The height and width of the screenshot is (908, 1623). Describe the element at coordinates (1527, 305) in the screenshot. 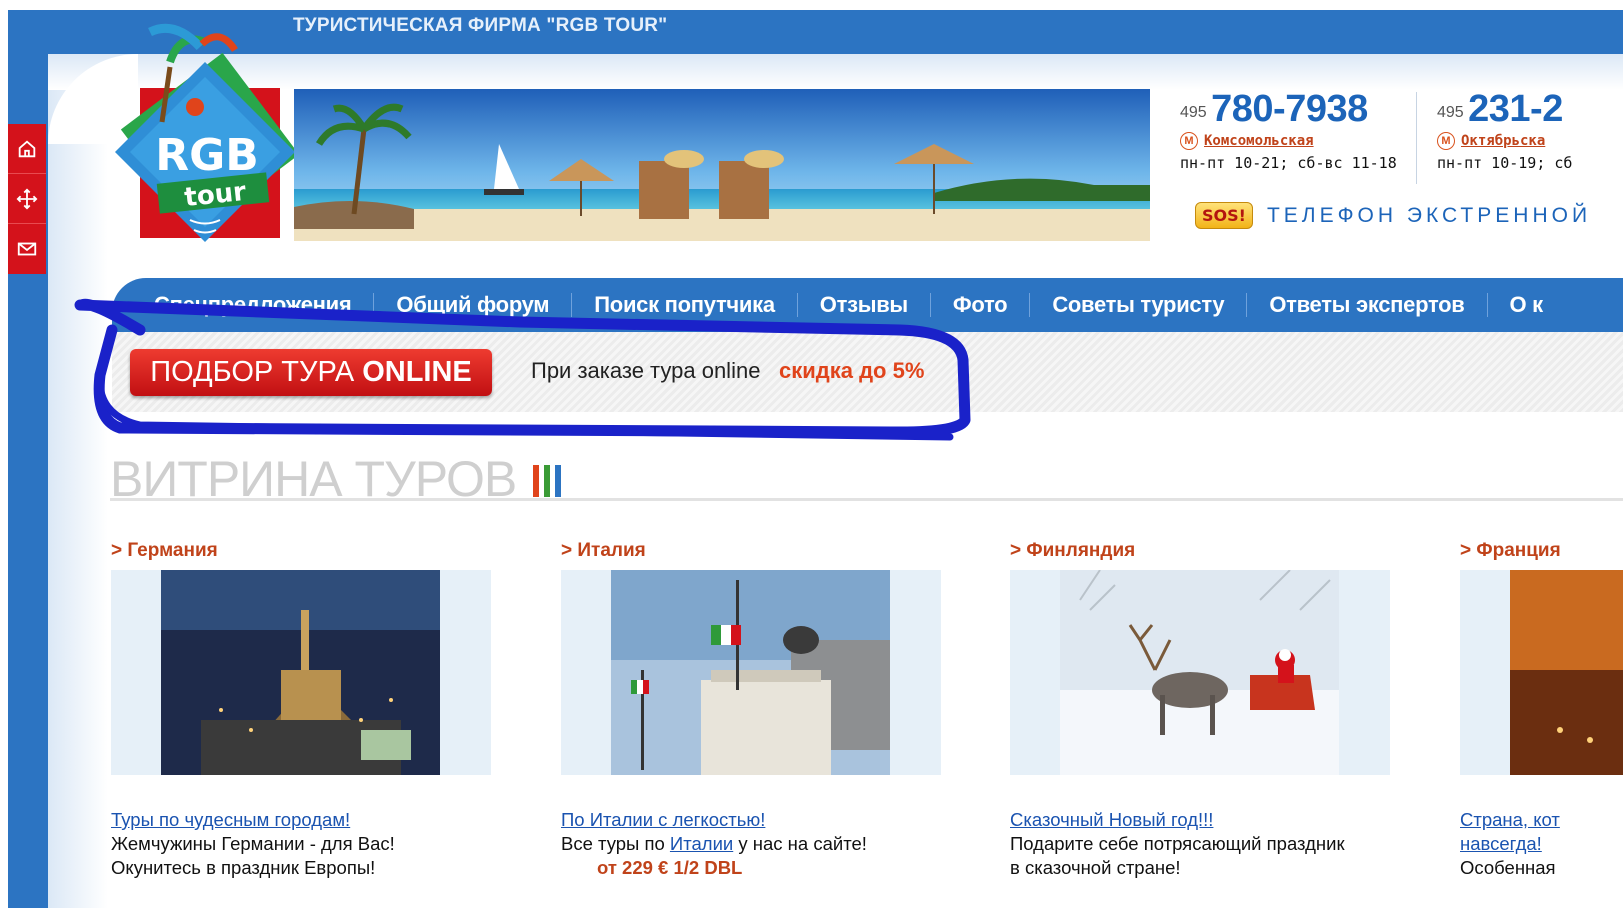

I see `nav-about: О к` at that location.